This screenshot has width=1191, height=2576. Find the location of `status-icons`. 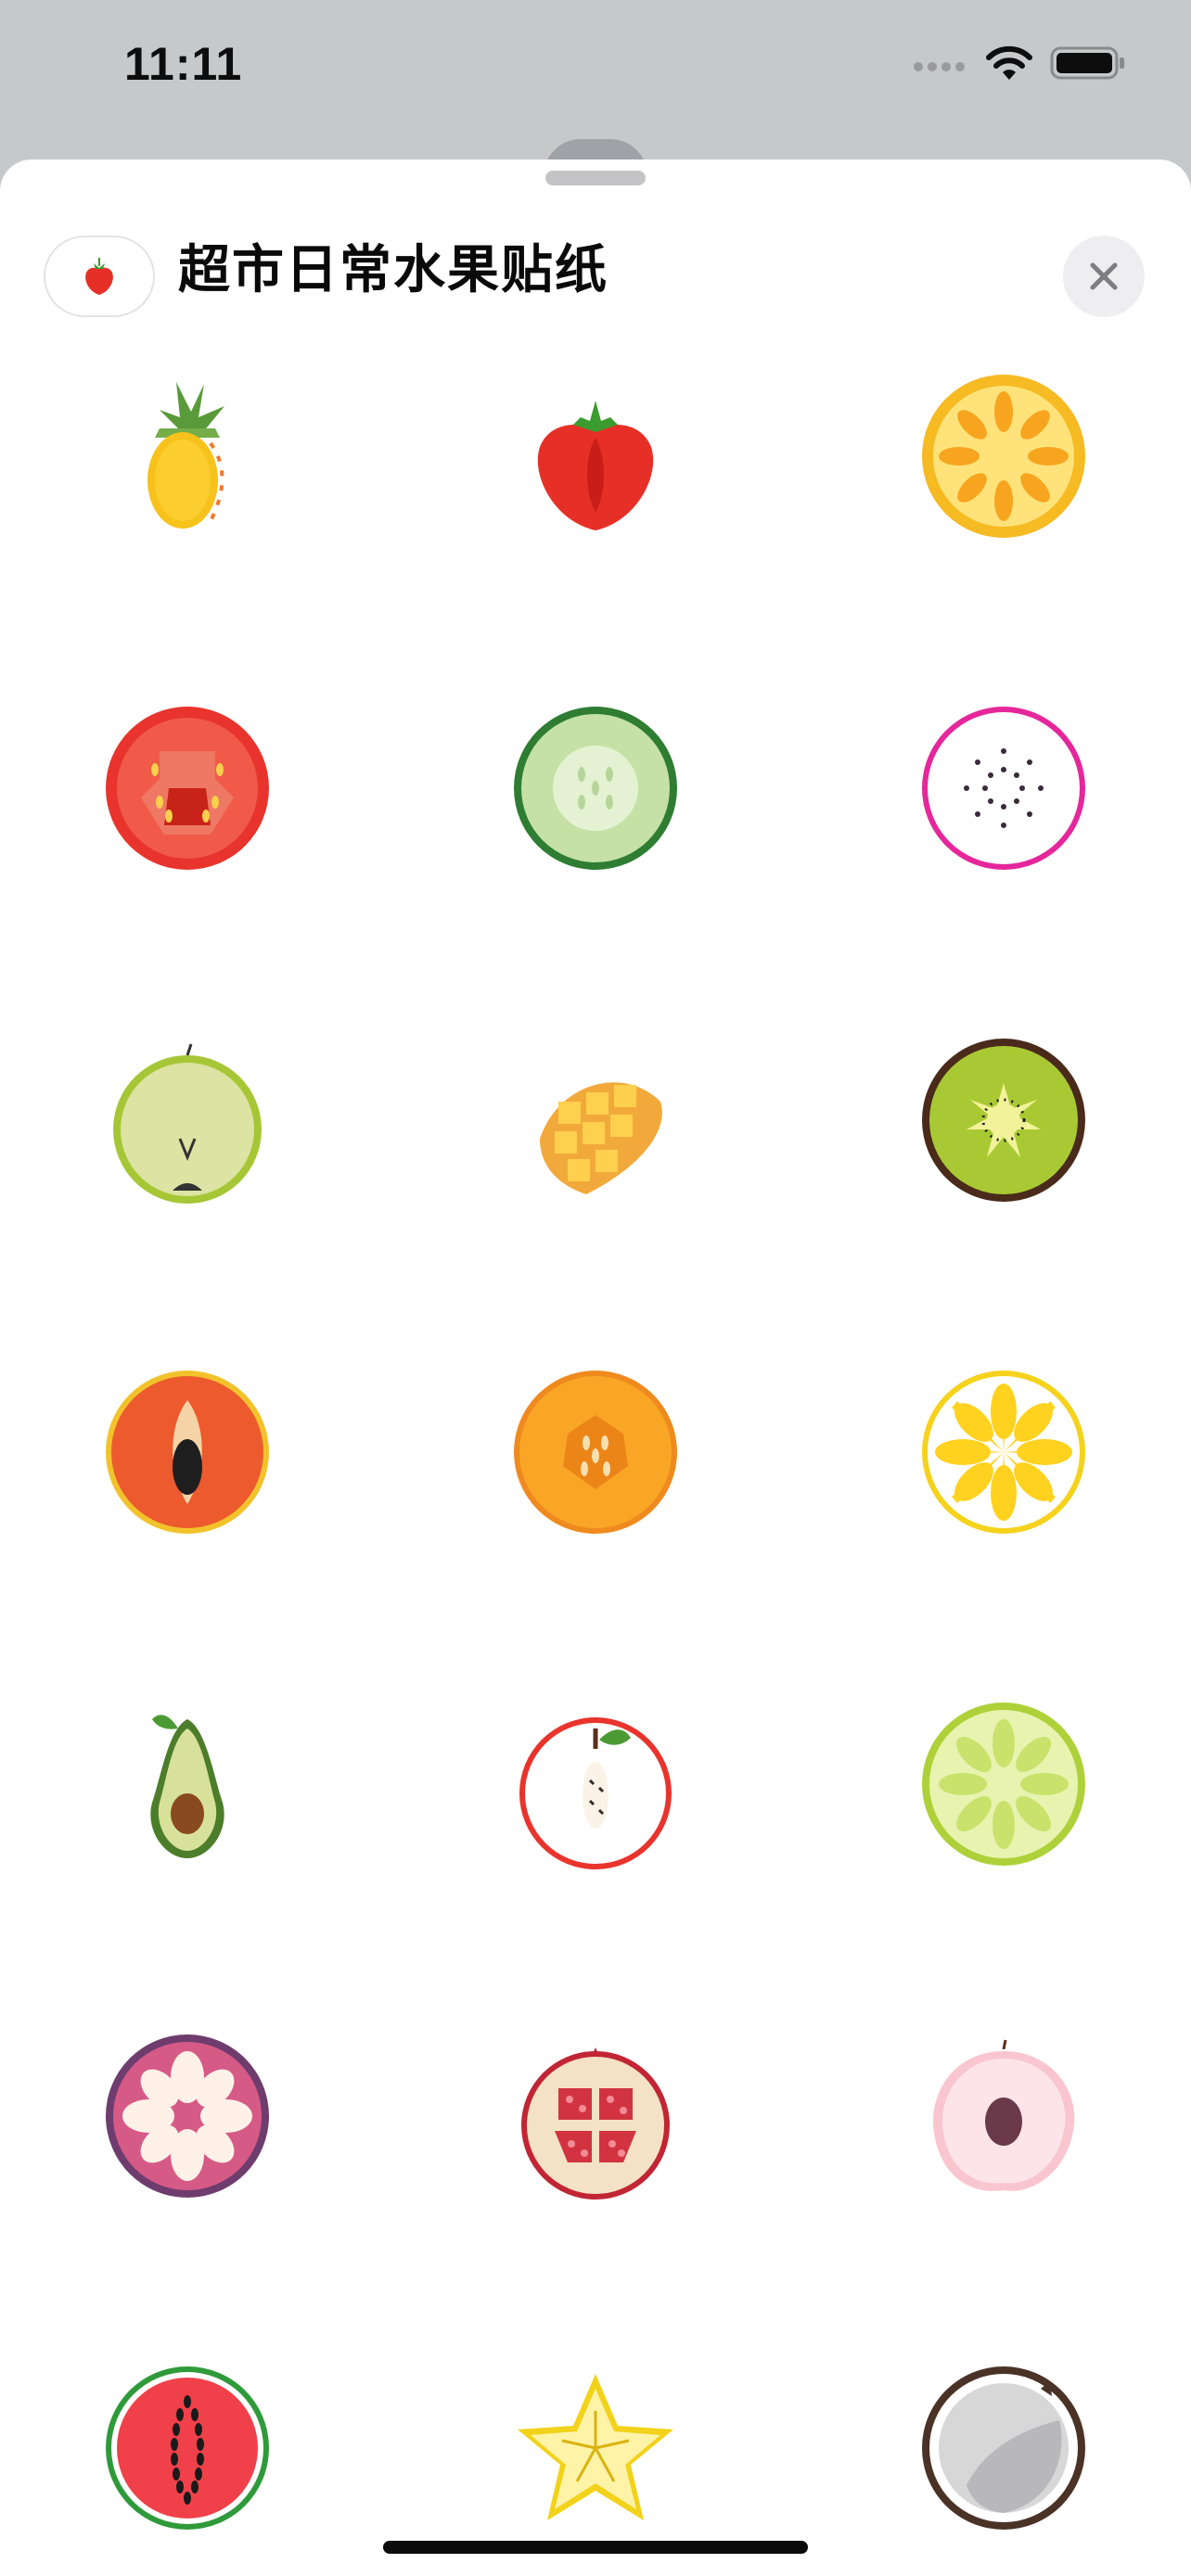

status-icons is located at coordinates (1019, 64).